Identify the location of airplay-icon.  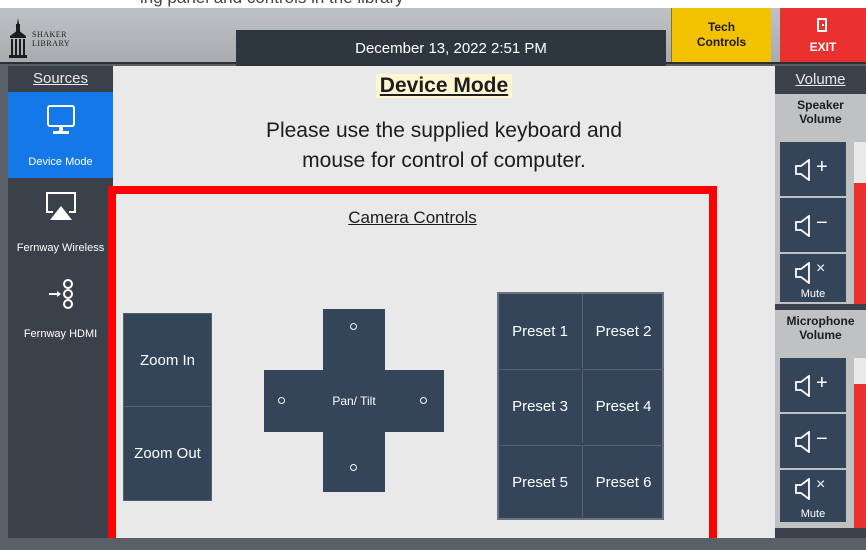
(60, 206).